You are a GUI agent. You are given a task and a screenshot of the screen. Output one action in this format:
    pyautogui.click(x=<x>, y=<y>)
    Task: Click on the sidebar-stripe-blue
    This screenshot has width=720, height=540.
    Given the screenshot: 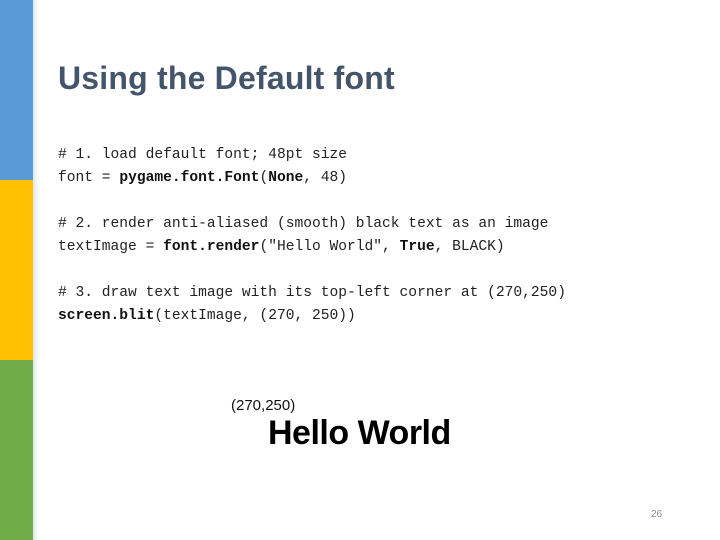 What is the action you would take?
    pyautogui.click(x=16, y=90)
    